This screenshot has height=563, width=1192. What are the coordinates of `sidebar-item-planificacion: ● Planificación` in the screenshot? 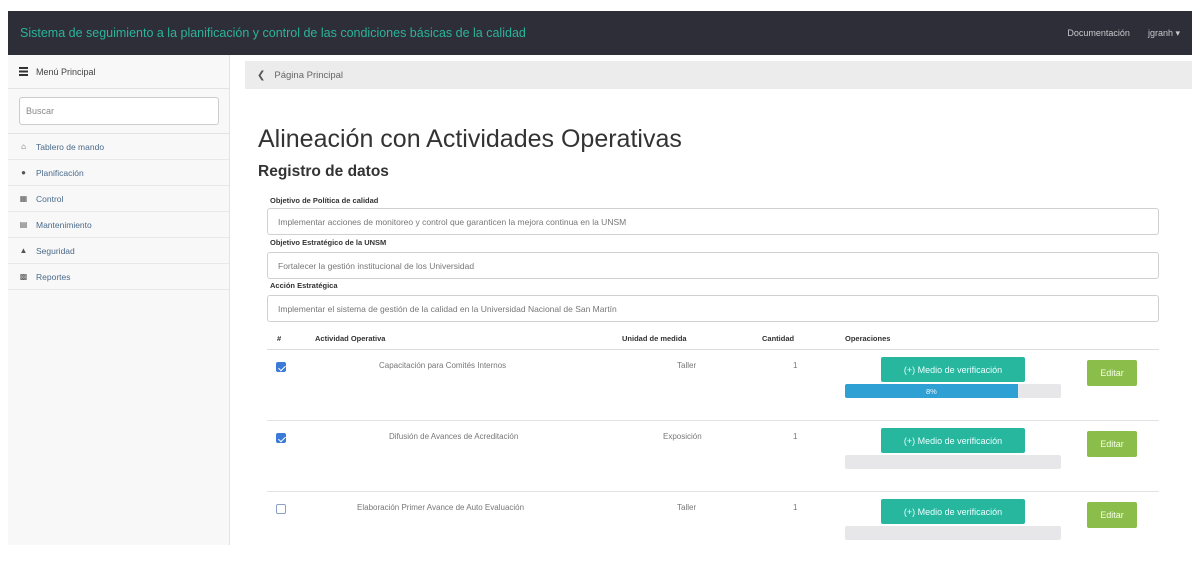 It's located at (118, 173).